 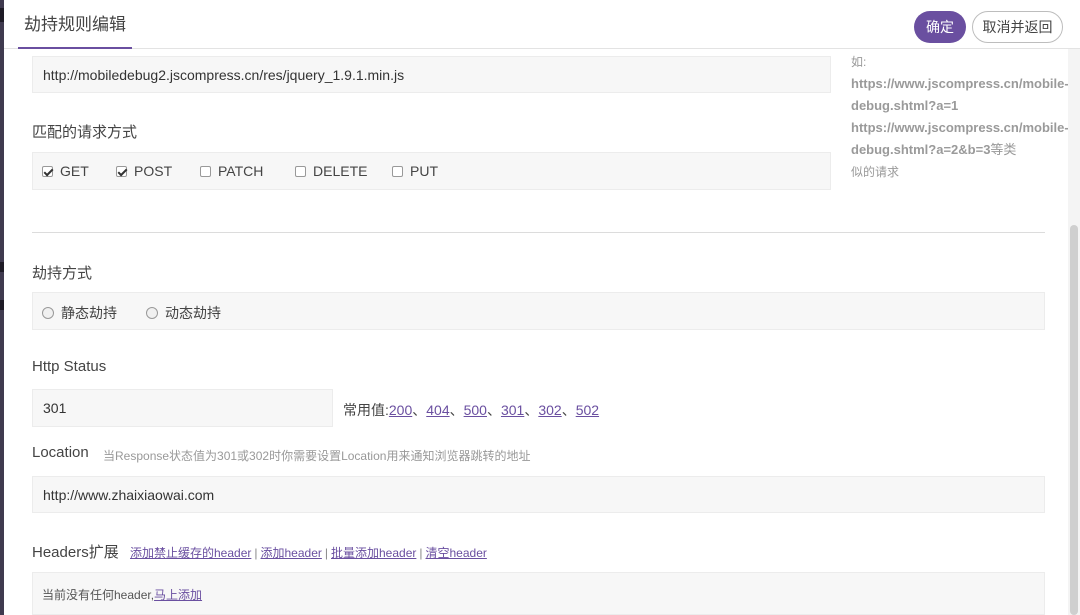 I want to click on method-put: PUT, so click(x=415, y=171).